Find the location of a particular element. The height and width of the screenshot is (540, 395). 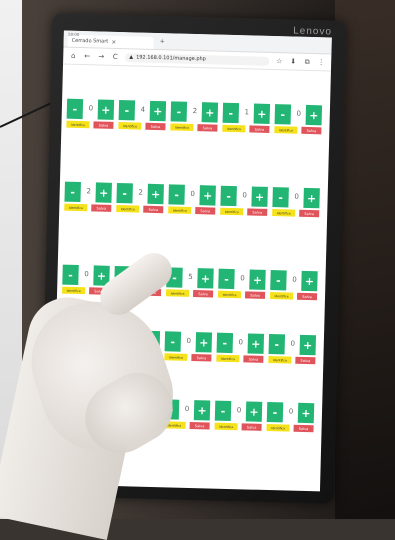

download-icon: ⬇ is located at coordinates (293, 61).